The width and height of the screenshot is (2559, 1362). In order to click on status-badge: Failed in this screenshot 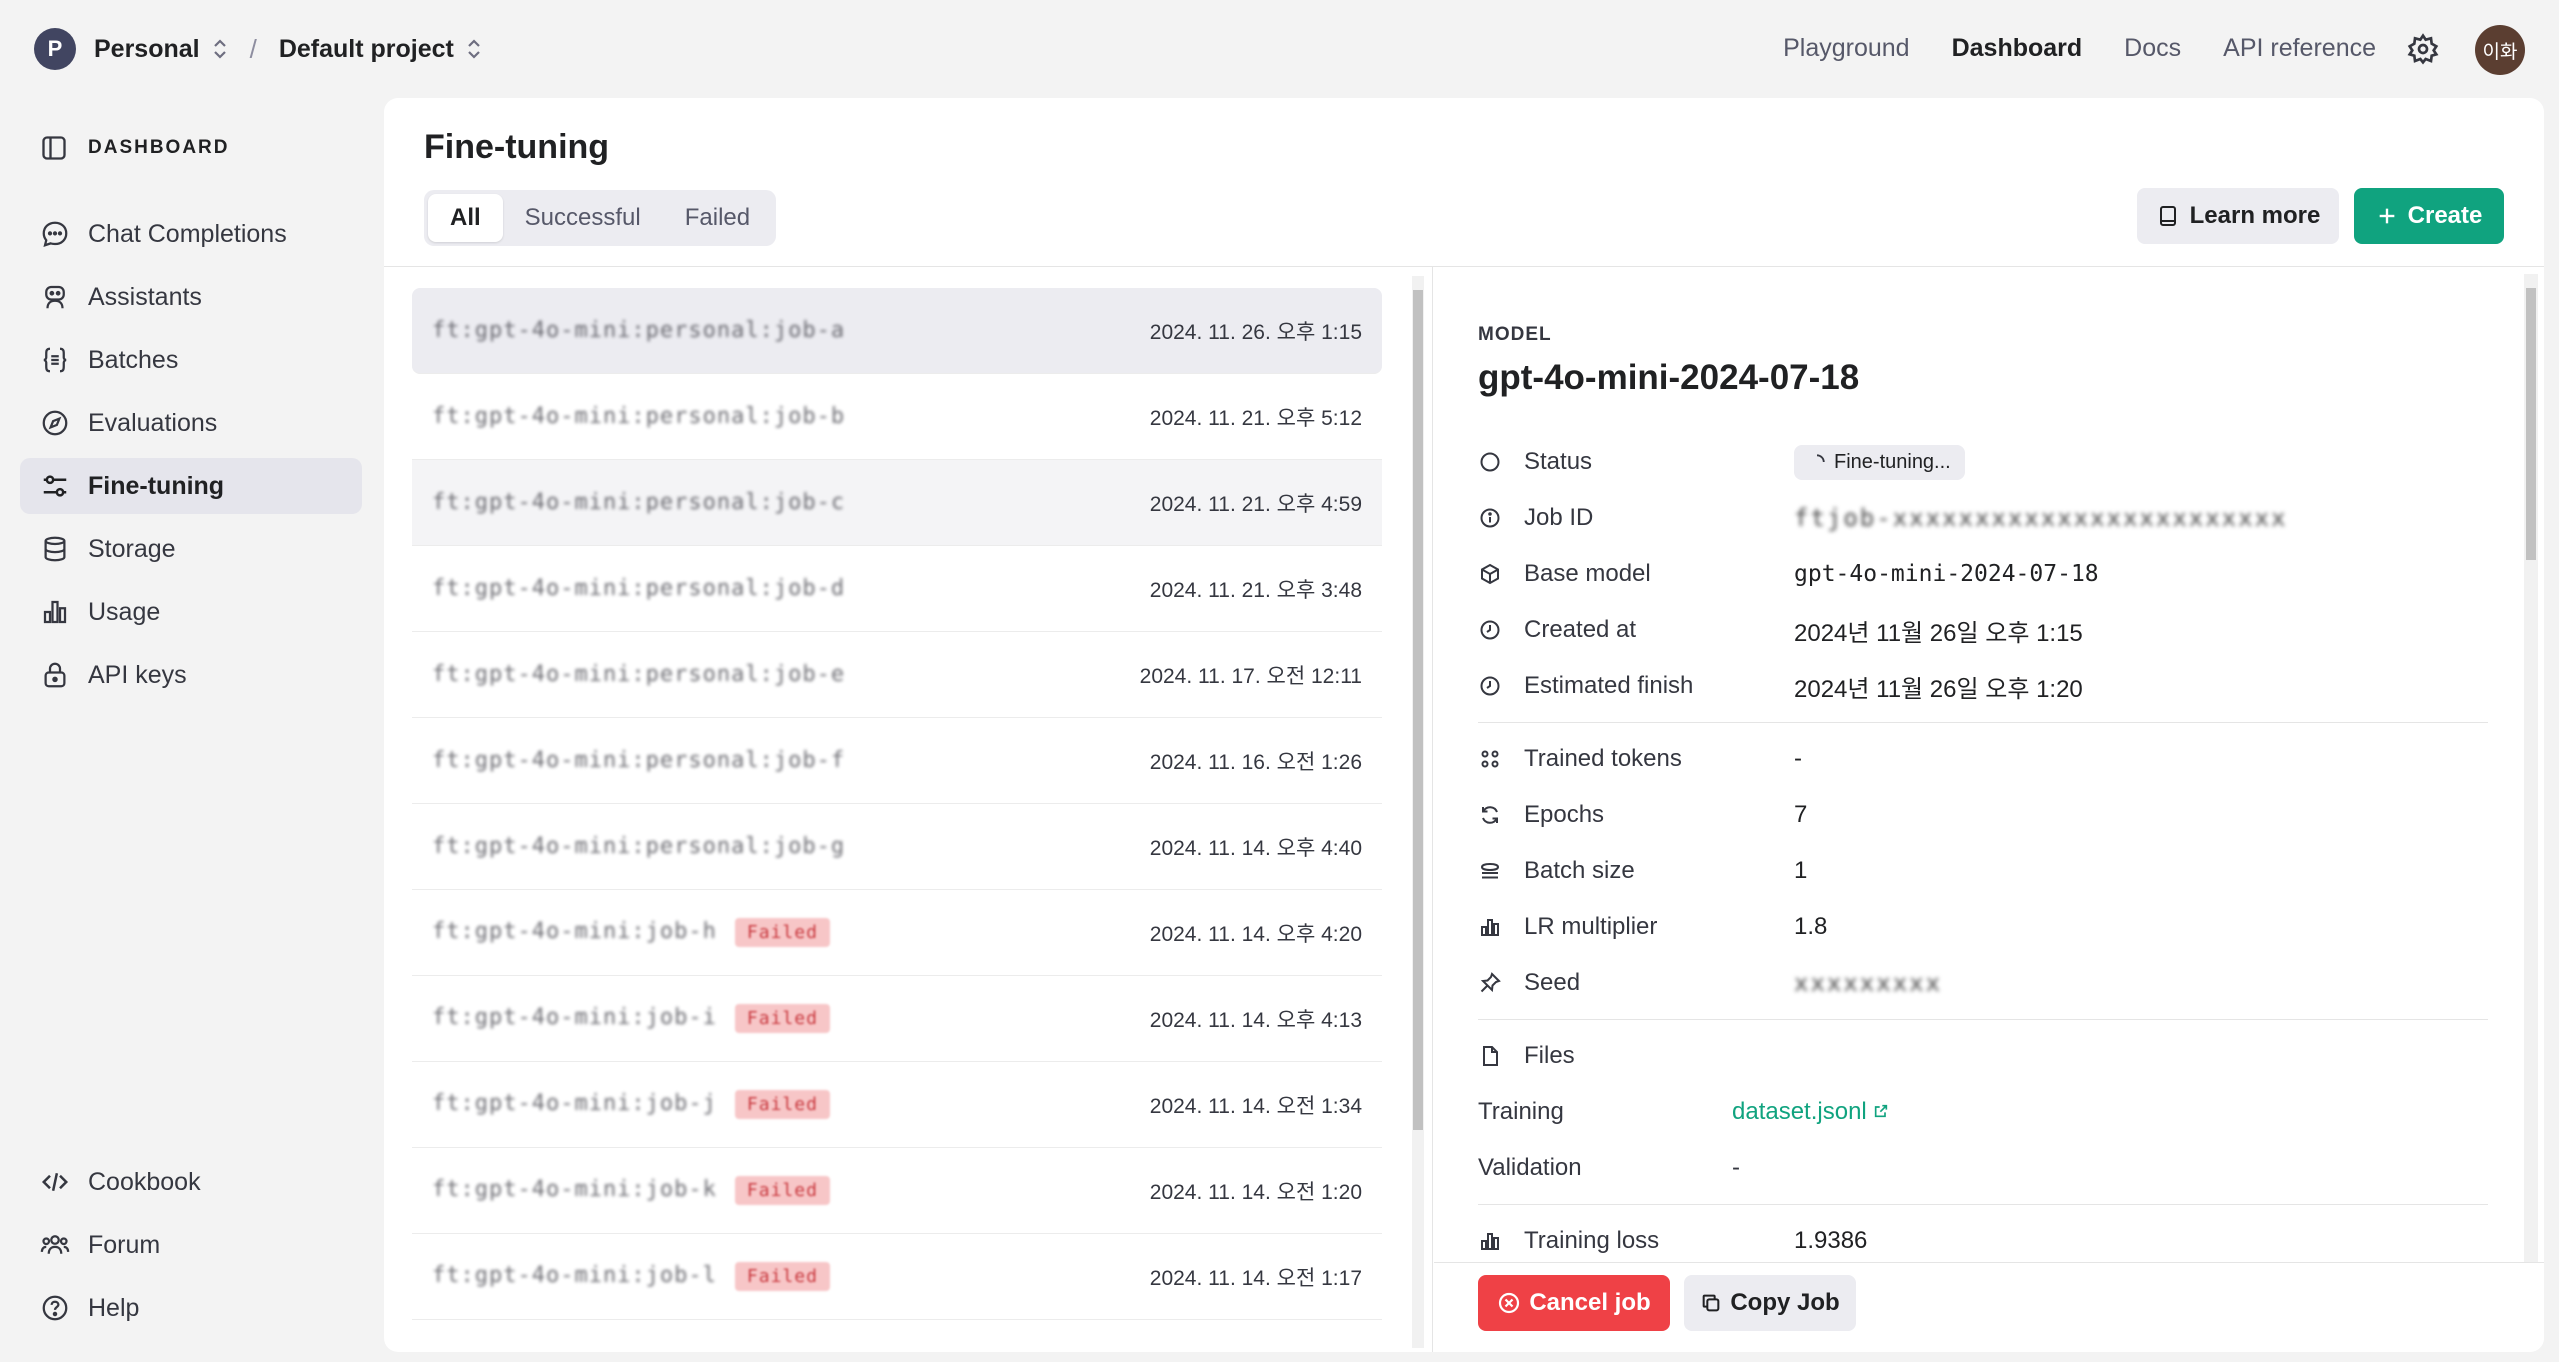, I will do `click(782, 1276)`.